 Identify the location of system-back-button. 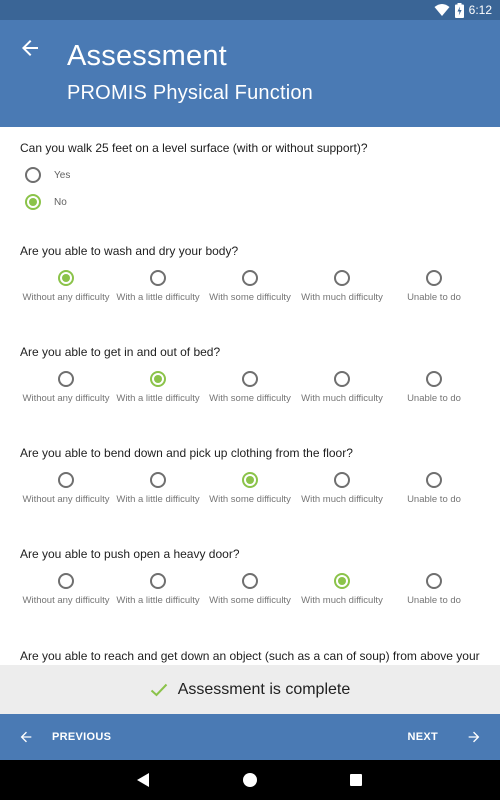
(143, 780).